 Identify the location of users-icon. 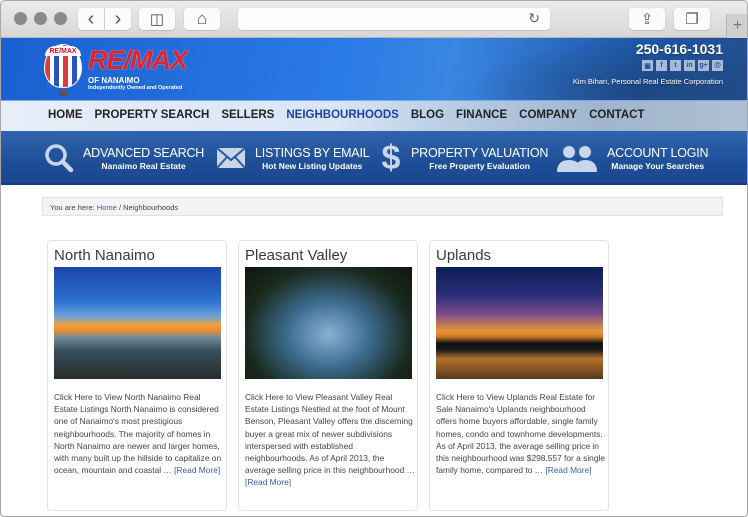
(577, 158).